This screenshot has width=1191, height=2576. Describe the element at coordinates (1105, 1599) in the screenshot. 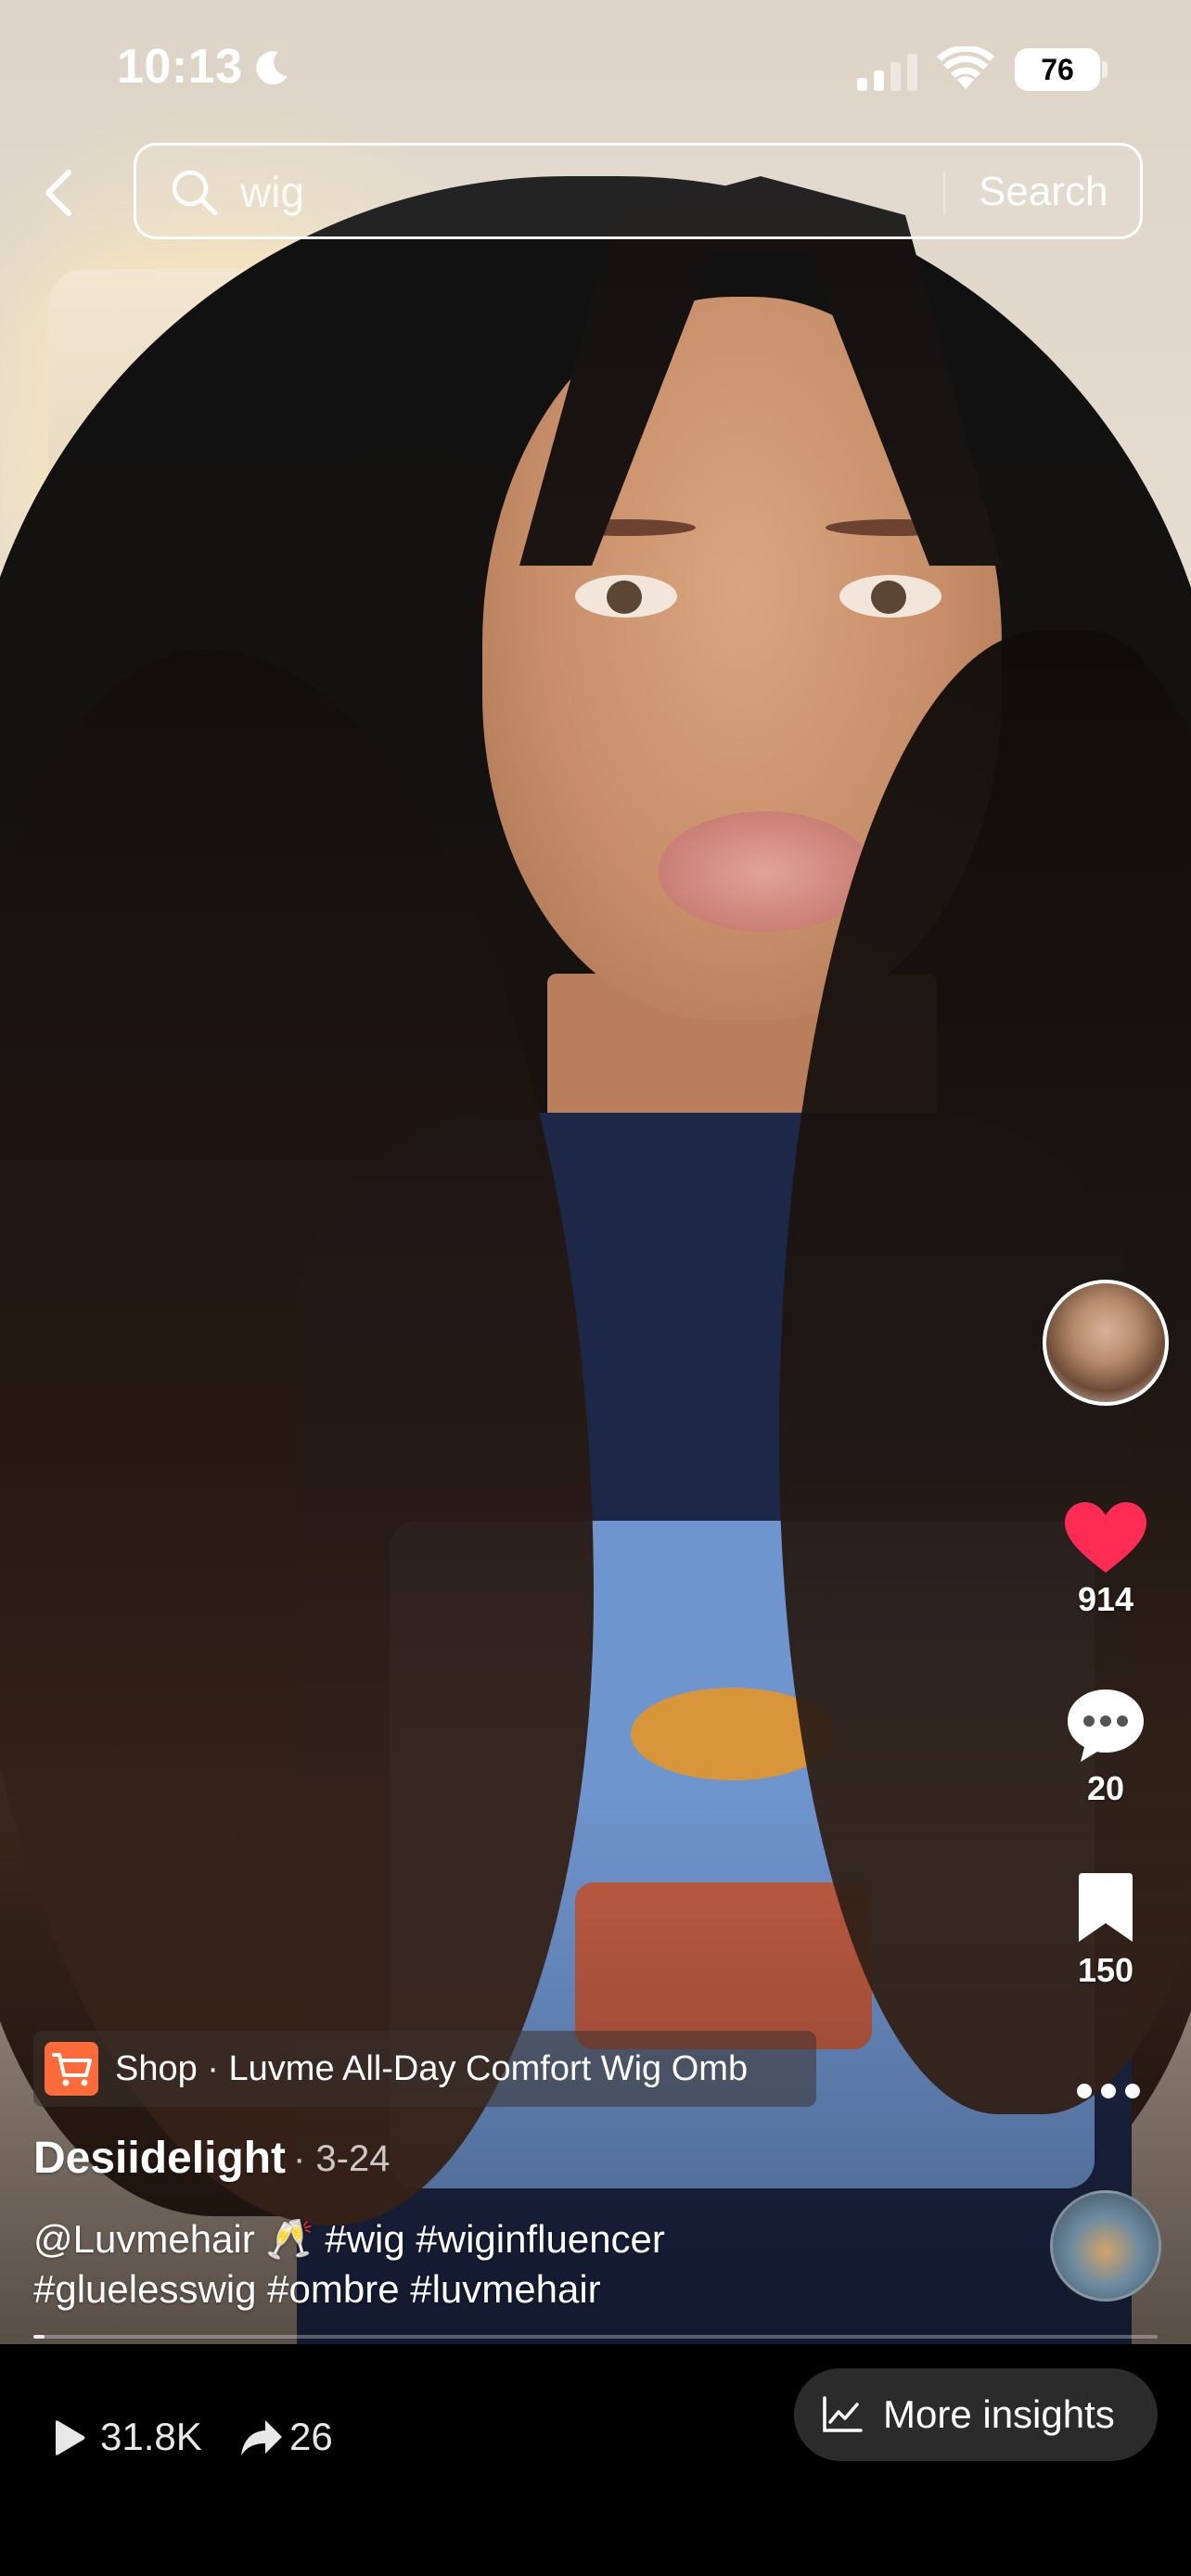

I see `like-count: 914` at that location.